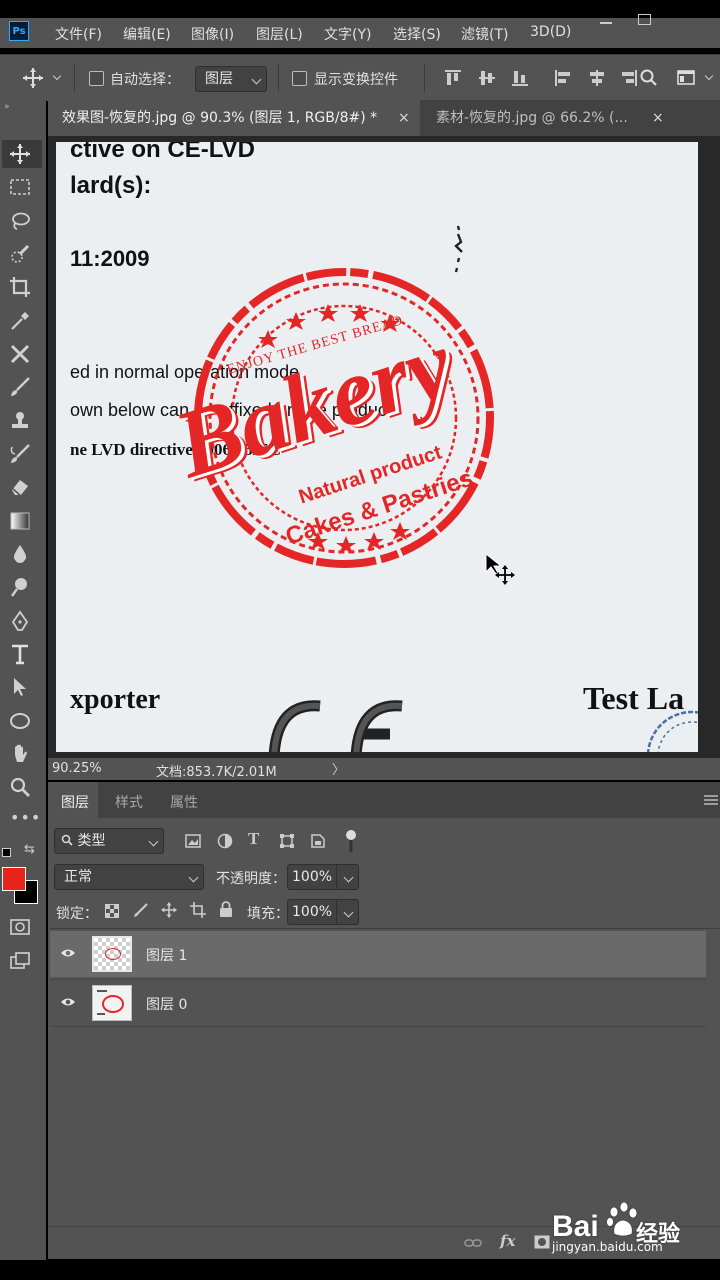 The height and width of the screenshot is (1280, 720). Describe the element at coordinates (78, 34) in the screenshot. I see `menu-file: 文件(F)` at that location.